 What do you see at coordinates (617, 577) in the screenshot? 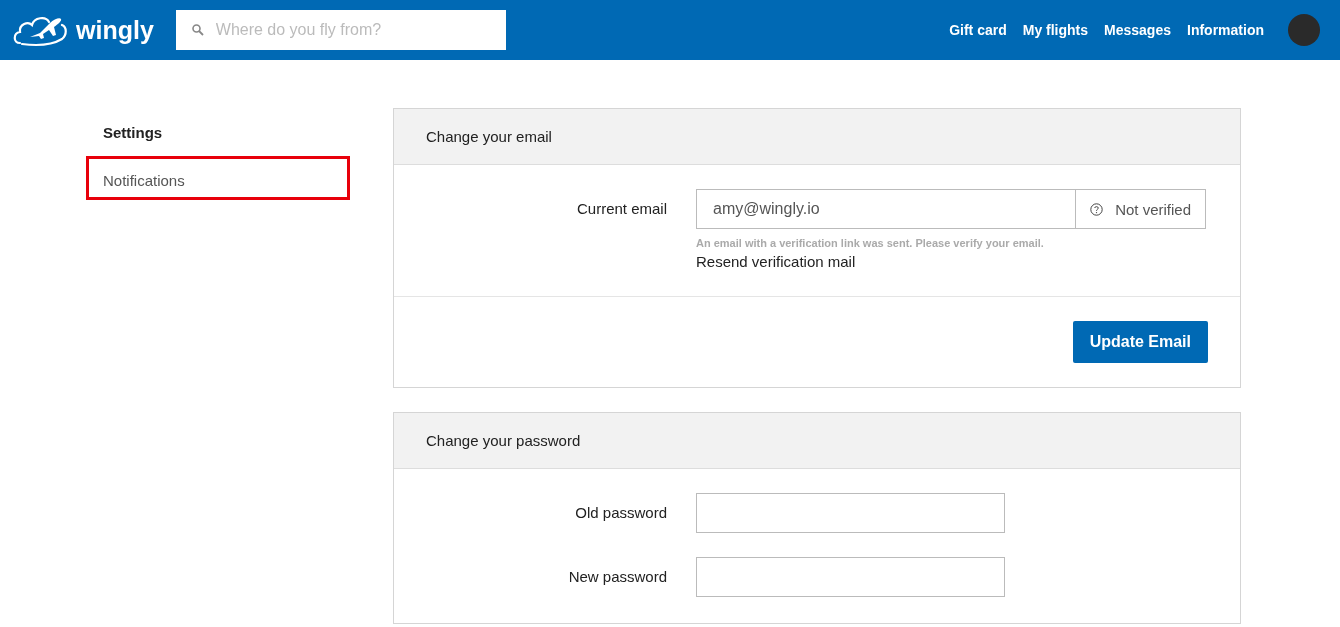
I see `field-label: New password` at bounding box center [617, 577].